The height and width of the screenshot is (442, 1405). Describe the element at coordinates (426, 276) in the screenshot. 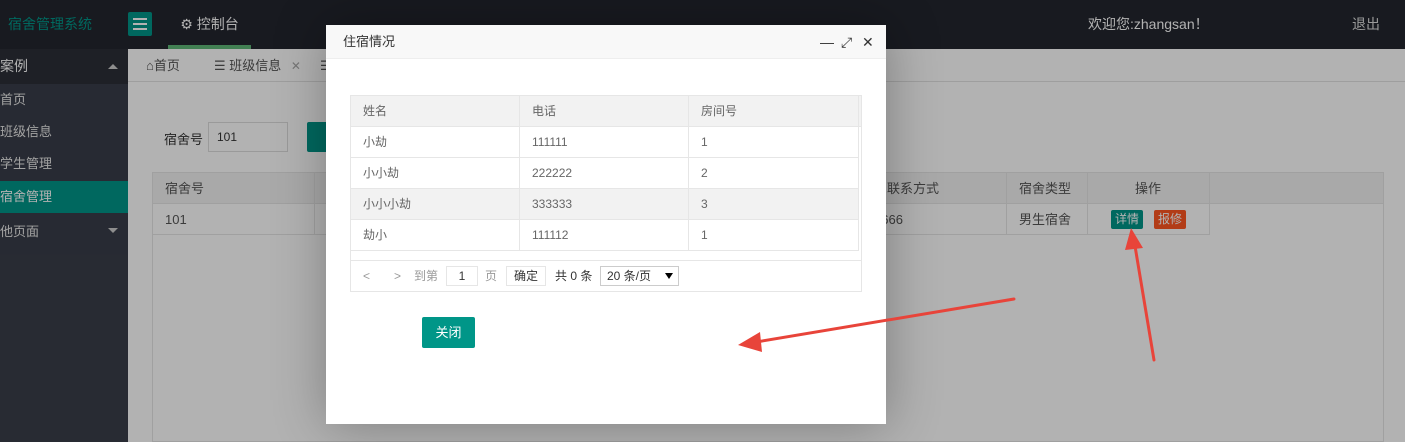

I see `goto-label: 到第` at that location.